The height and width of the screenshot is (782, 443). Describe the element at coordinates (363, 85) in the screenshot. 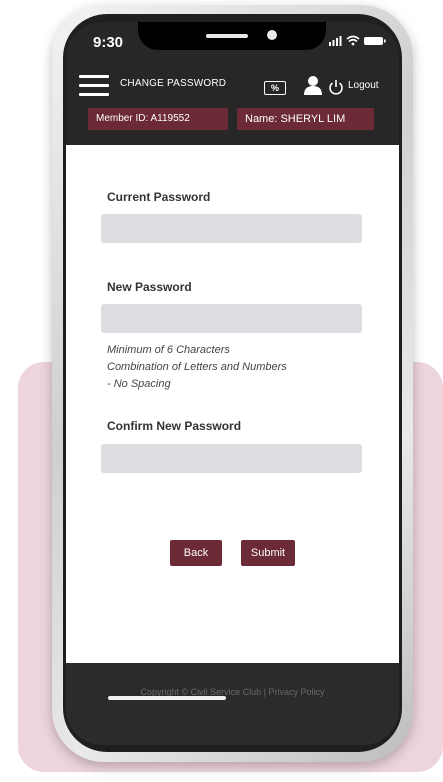

I see `logout-link: Logout` at that location.